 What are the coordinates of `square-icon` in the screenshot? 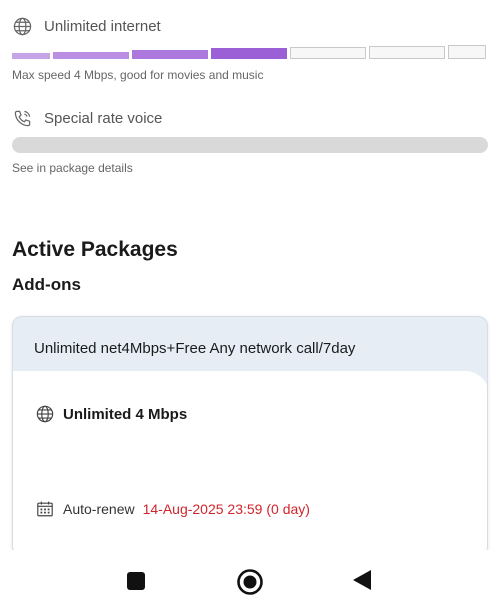 It's located at (136, 583).